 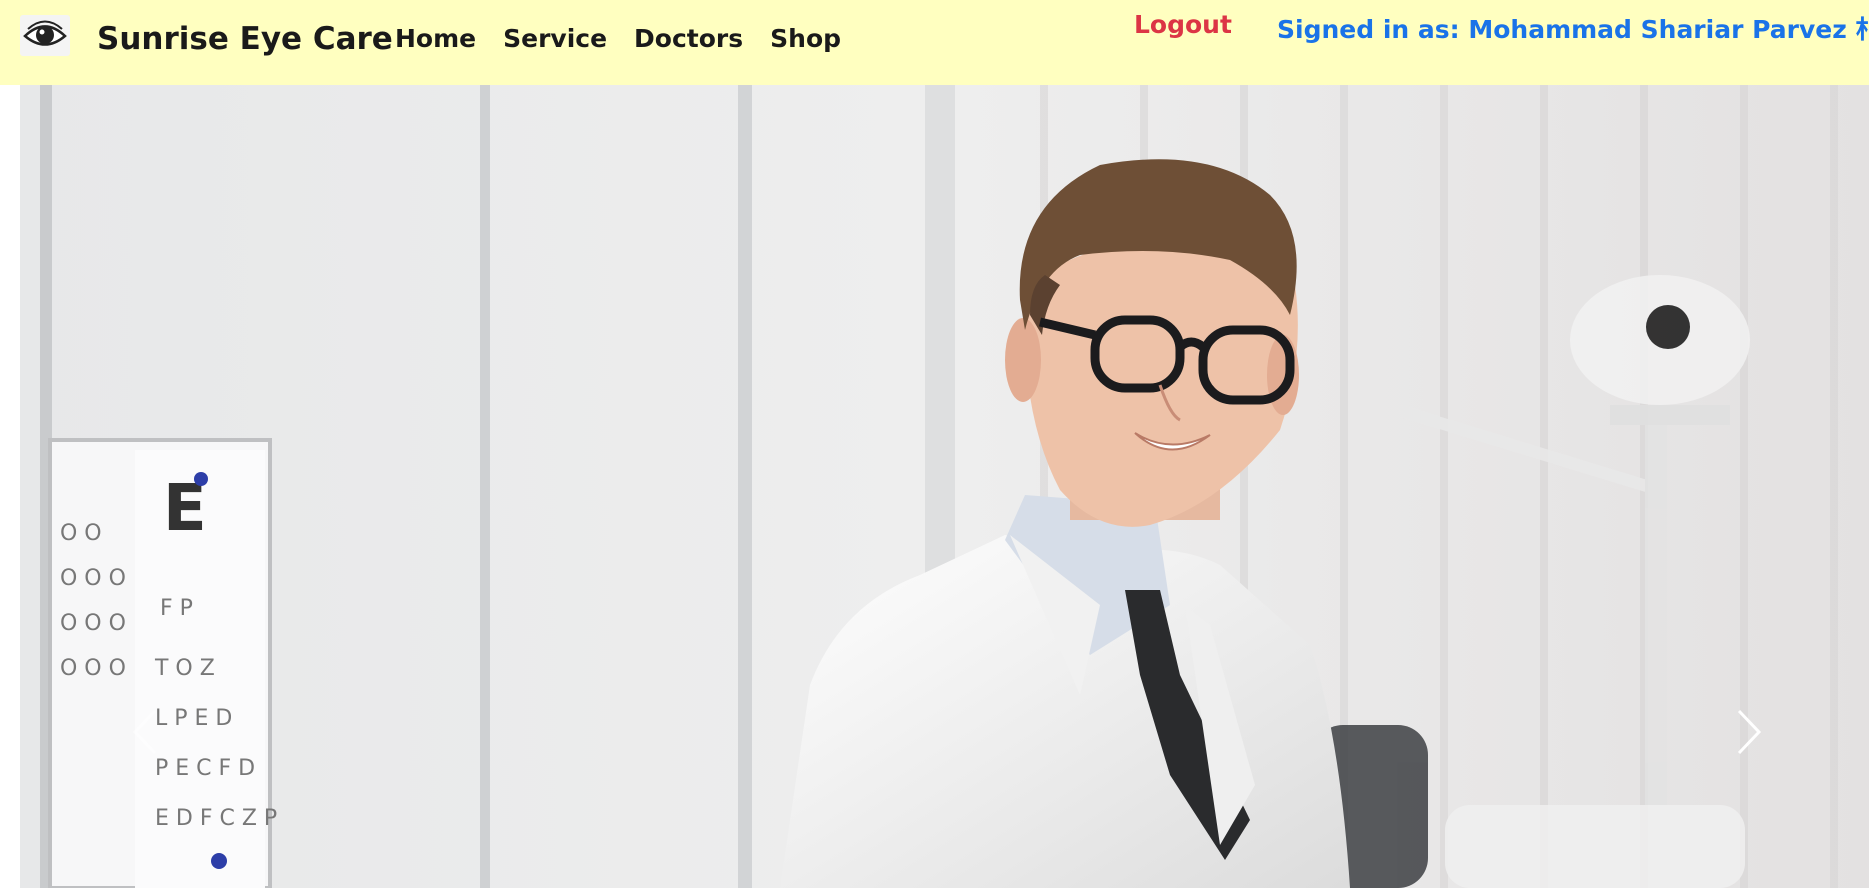 I want to click on svg-text: T O Z, so click(x=184, y=668).